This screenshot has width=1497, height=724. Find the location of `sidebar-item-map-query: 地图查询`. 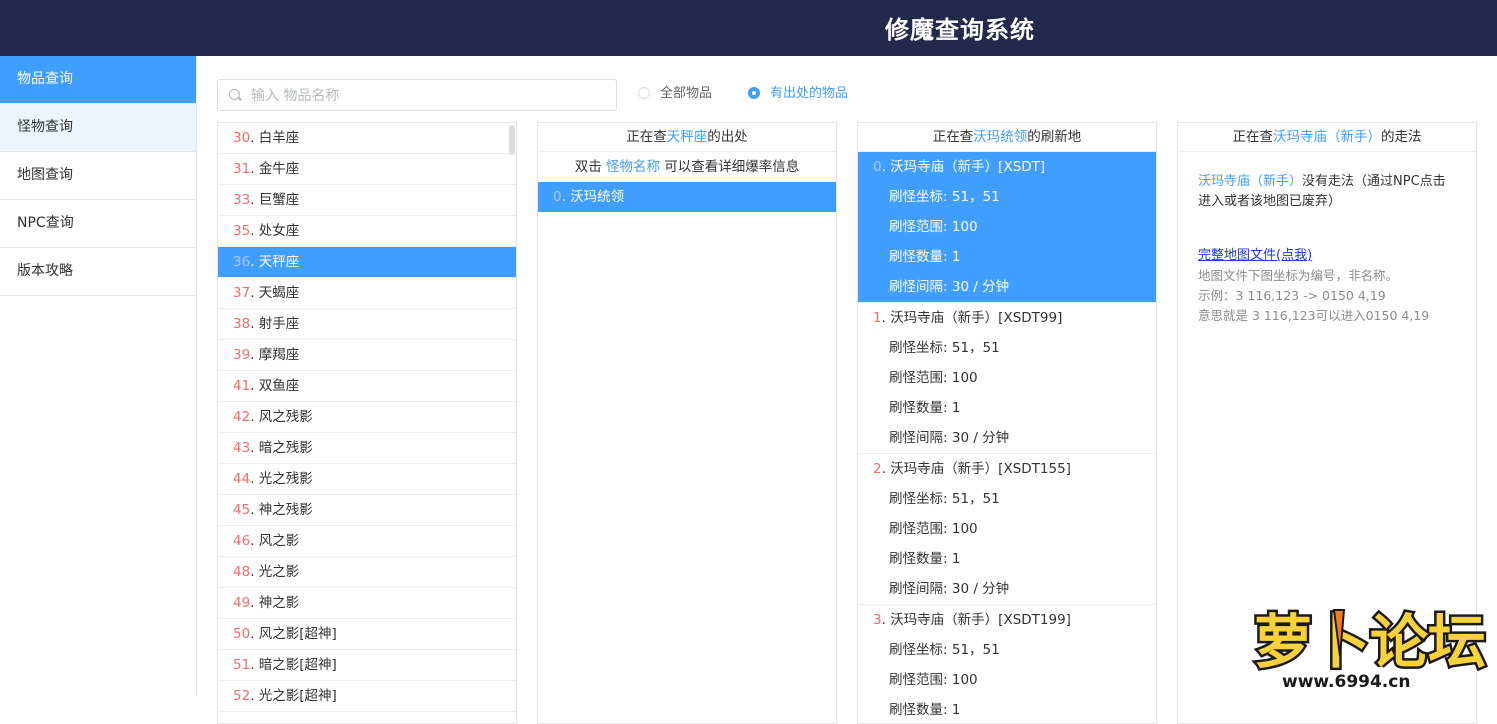

sidebar-item-map-query: 地图查询 is located at coordinates (98, 176).